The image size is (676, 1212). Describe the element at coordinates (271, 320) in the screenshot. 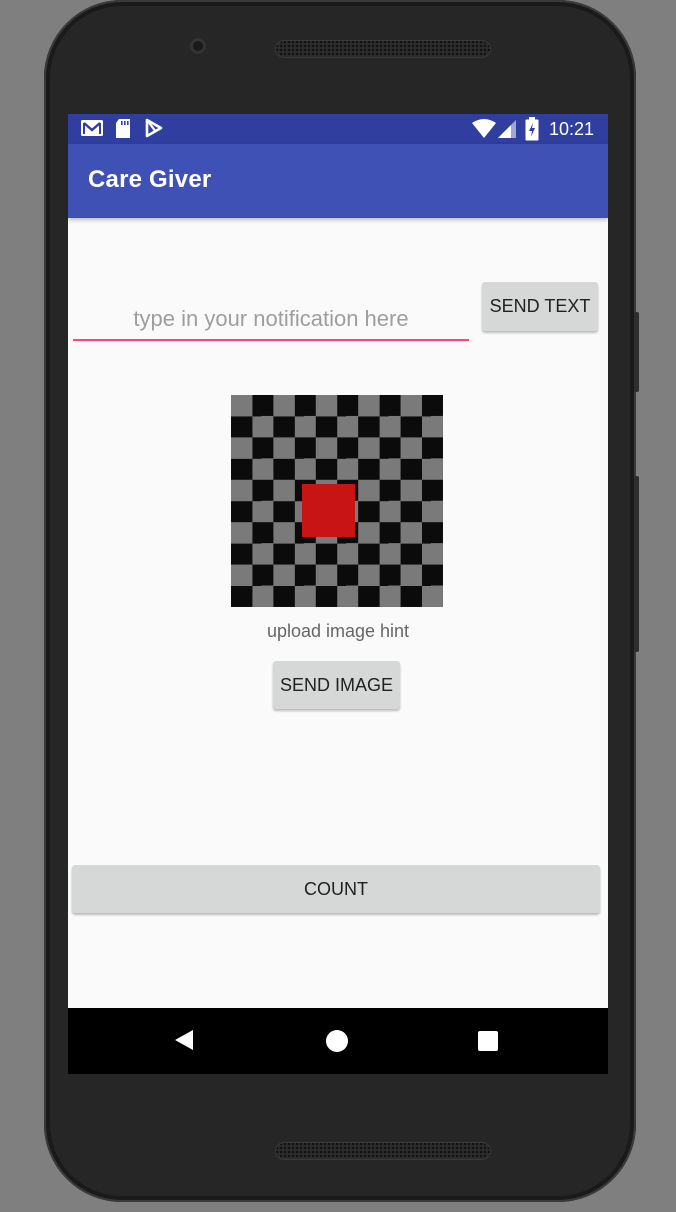

I see `notification-input` at that location.